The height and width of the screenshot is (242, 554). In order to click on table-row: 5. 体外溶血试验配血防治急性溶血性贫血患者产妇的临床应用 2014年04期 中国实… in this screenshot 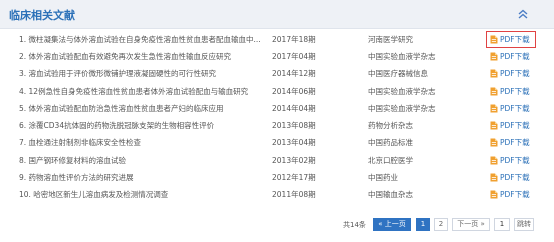, I will do `click(277, 108)`.